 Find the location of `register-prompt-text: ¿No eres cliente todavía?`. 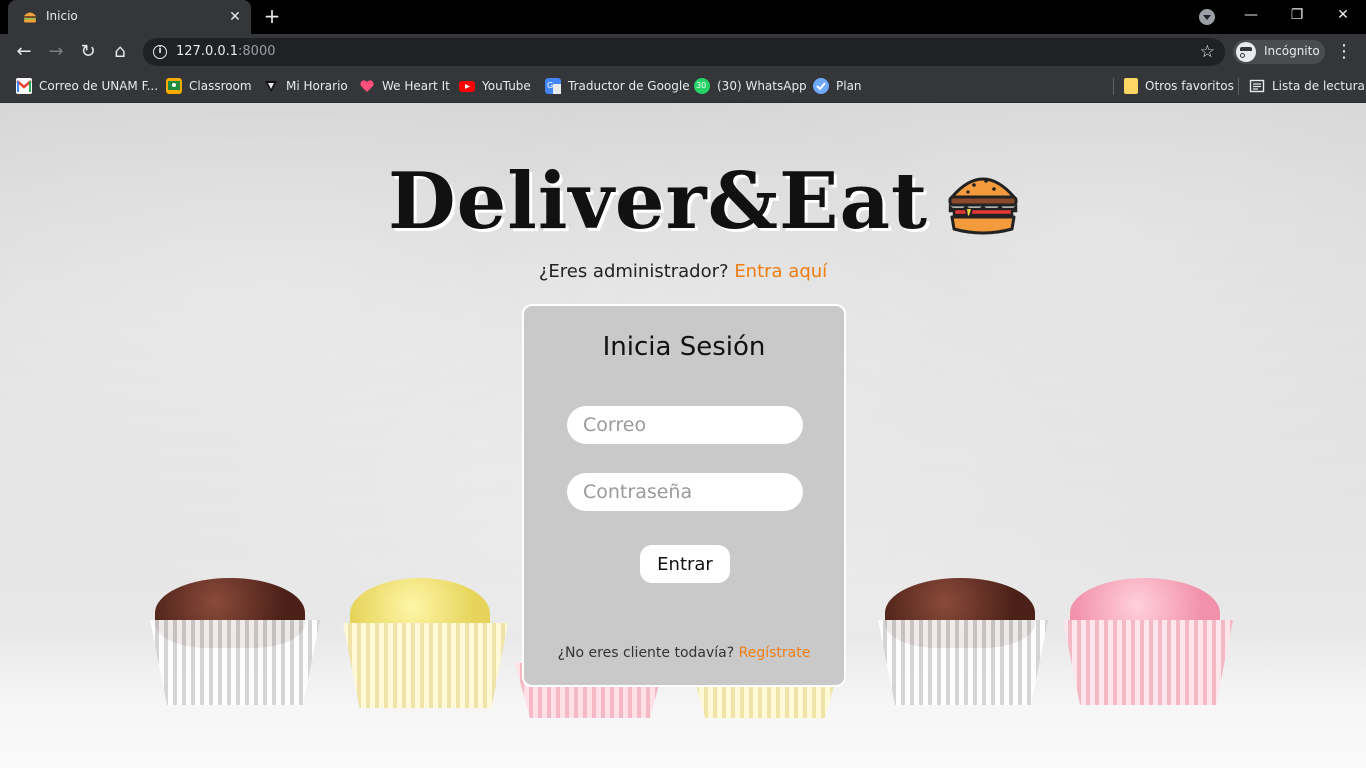

register-prompt-text: ¿No eres cliente todavía? is located at coordinates (646, 653).